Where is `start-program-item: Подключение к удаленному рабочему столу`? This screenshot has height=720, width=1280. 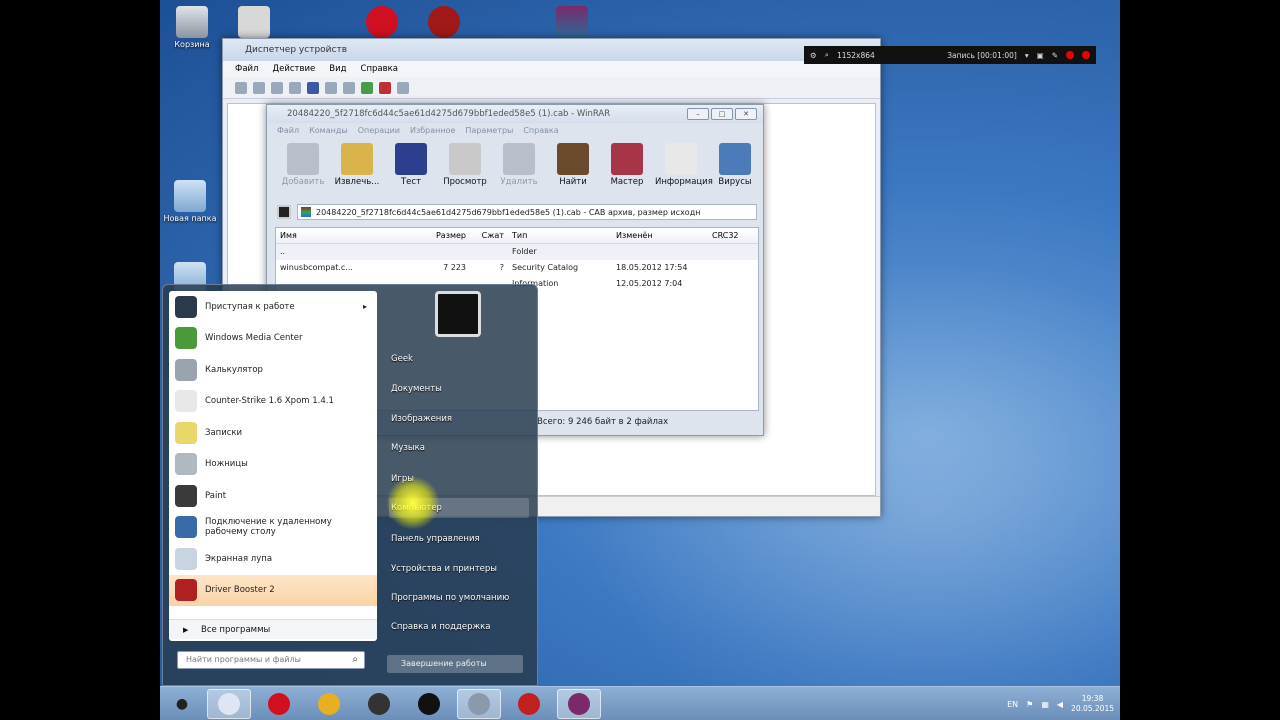
start-program-item: Подключение к удаленному рабочему столу is located at coordinates (273, 528).